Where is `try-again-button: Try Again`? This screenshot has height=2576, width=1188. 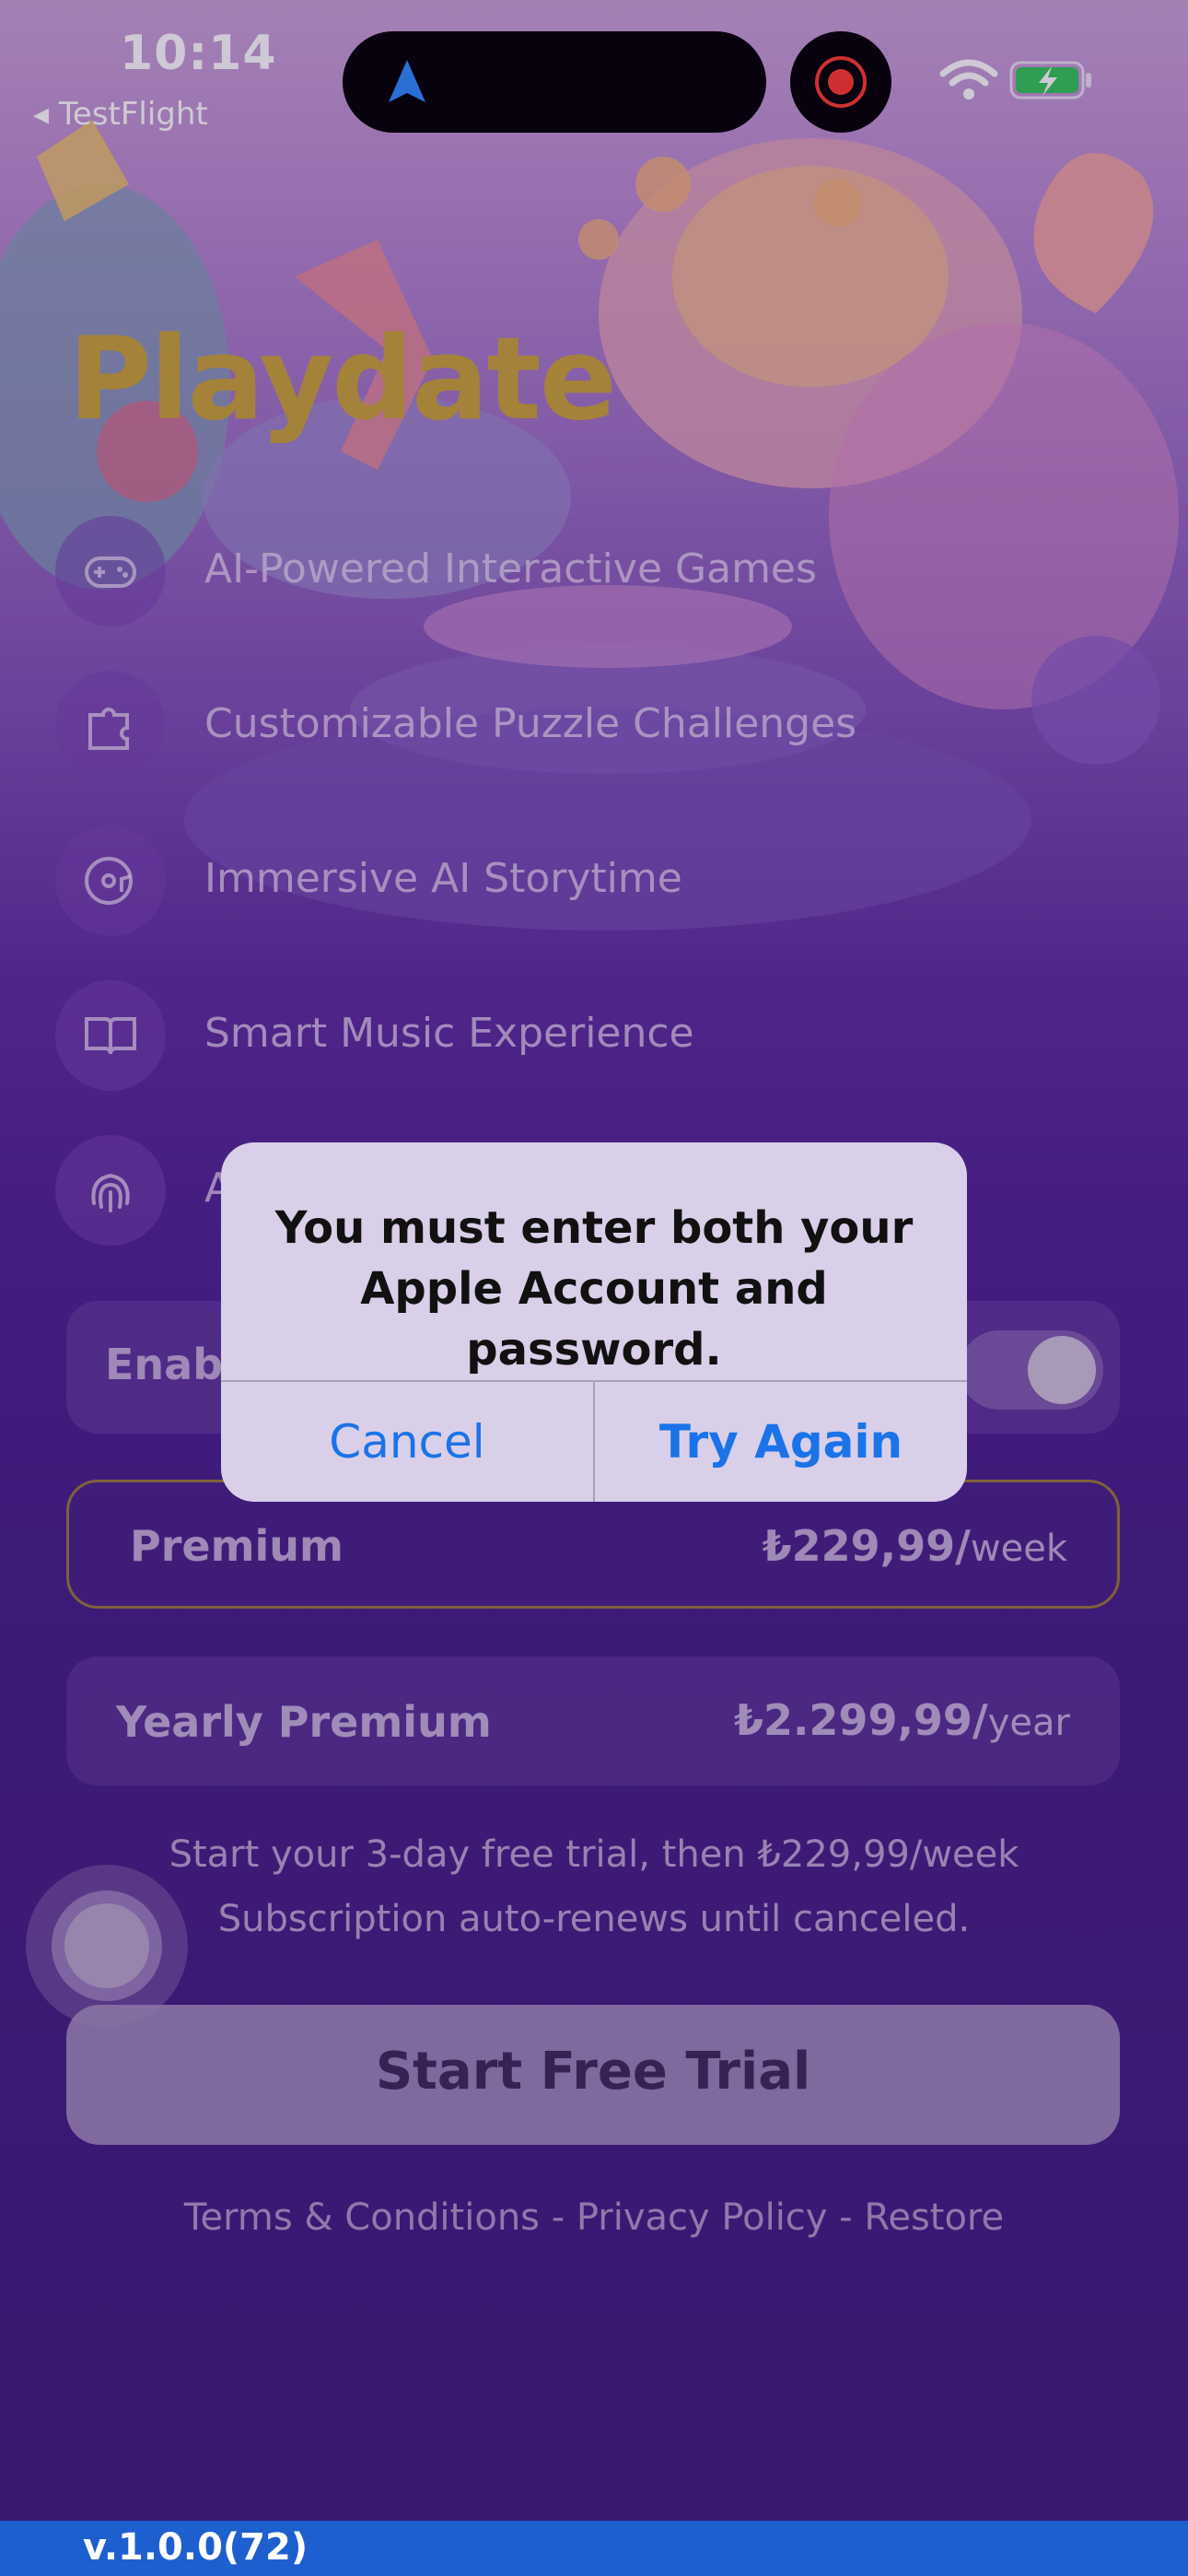 try-again-button: Try Again is located at coordinates (781, 1442).